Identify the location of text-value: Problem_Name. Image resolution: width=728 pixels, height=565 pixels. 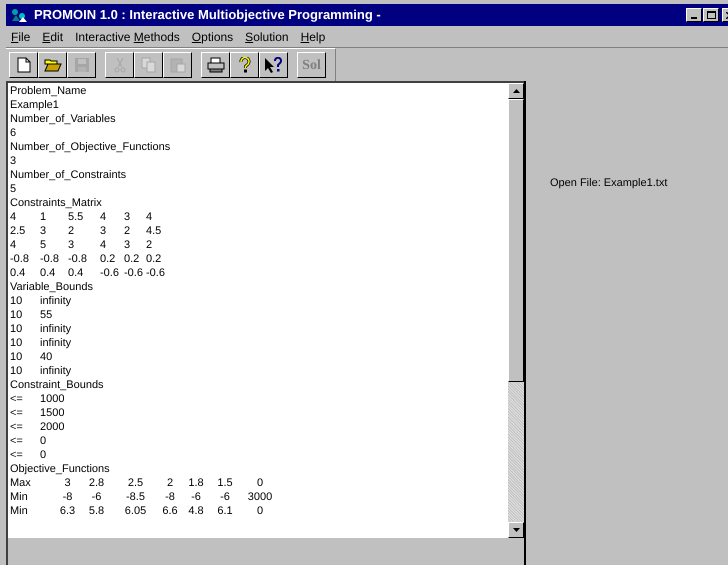
(48, 91).